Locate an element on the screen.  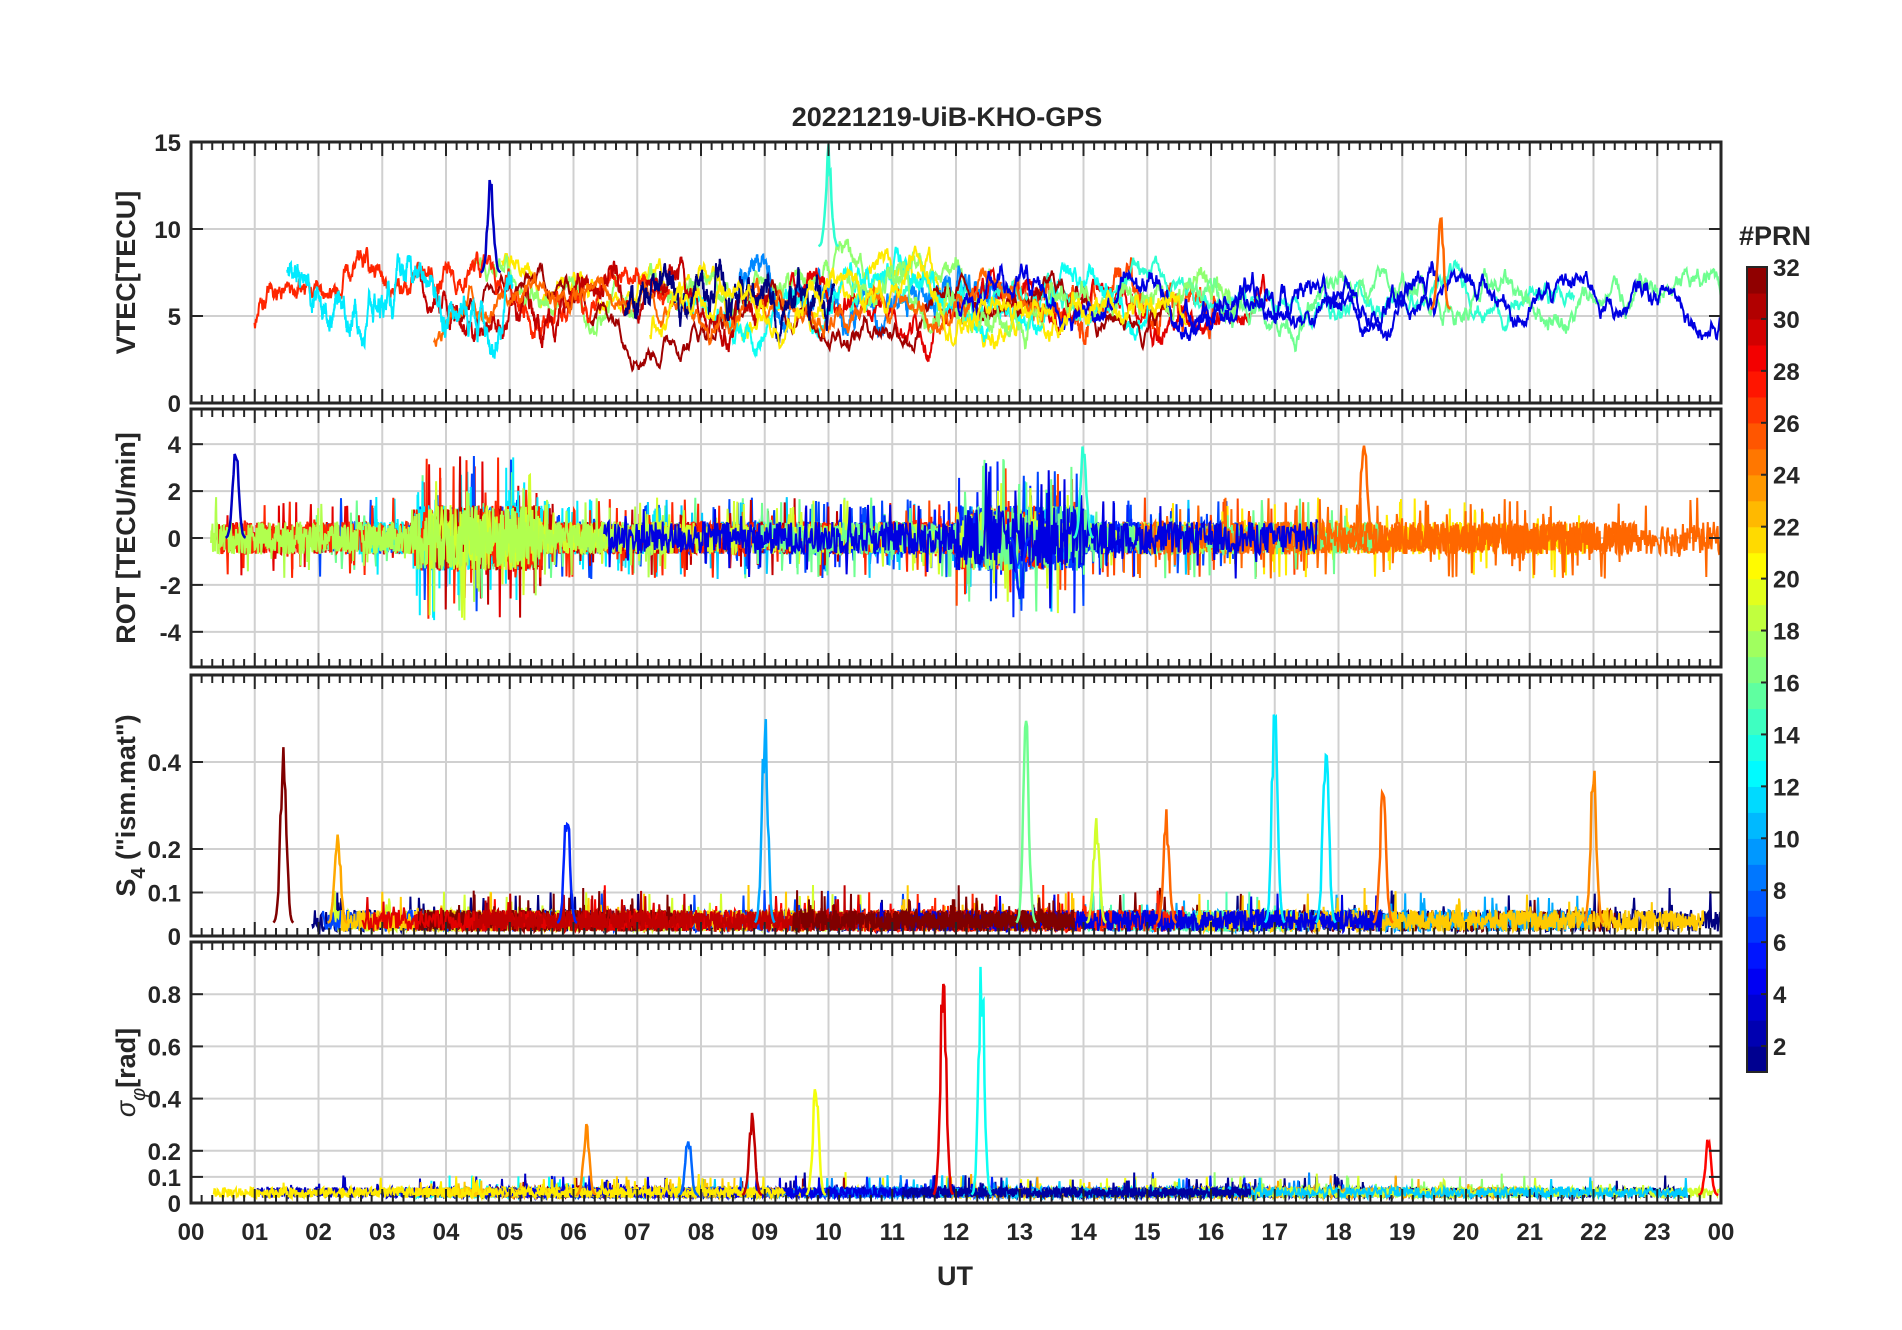
colorbar-tick-label: 24 is located at coordinates (1786, 476).